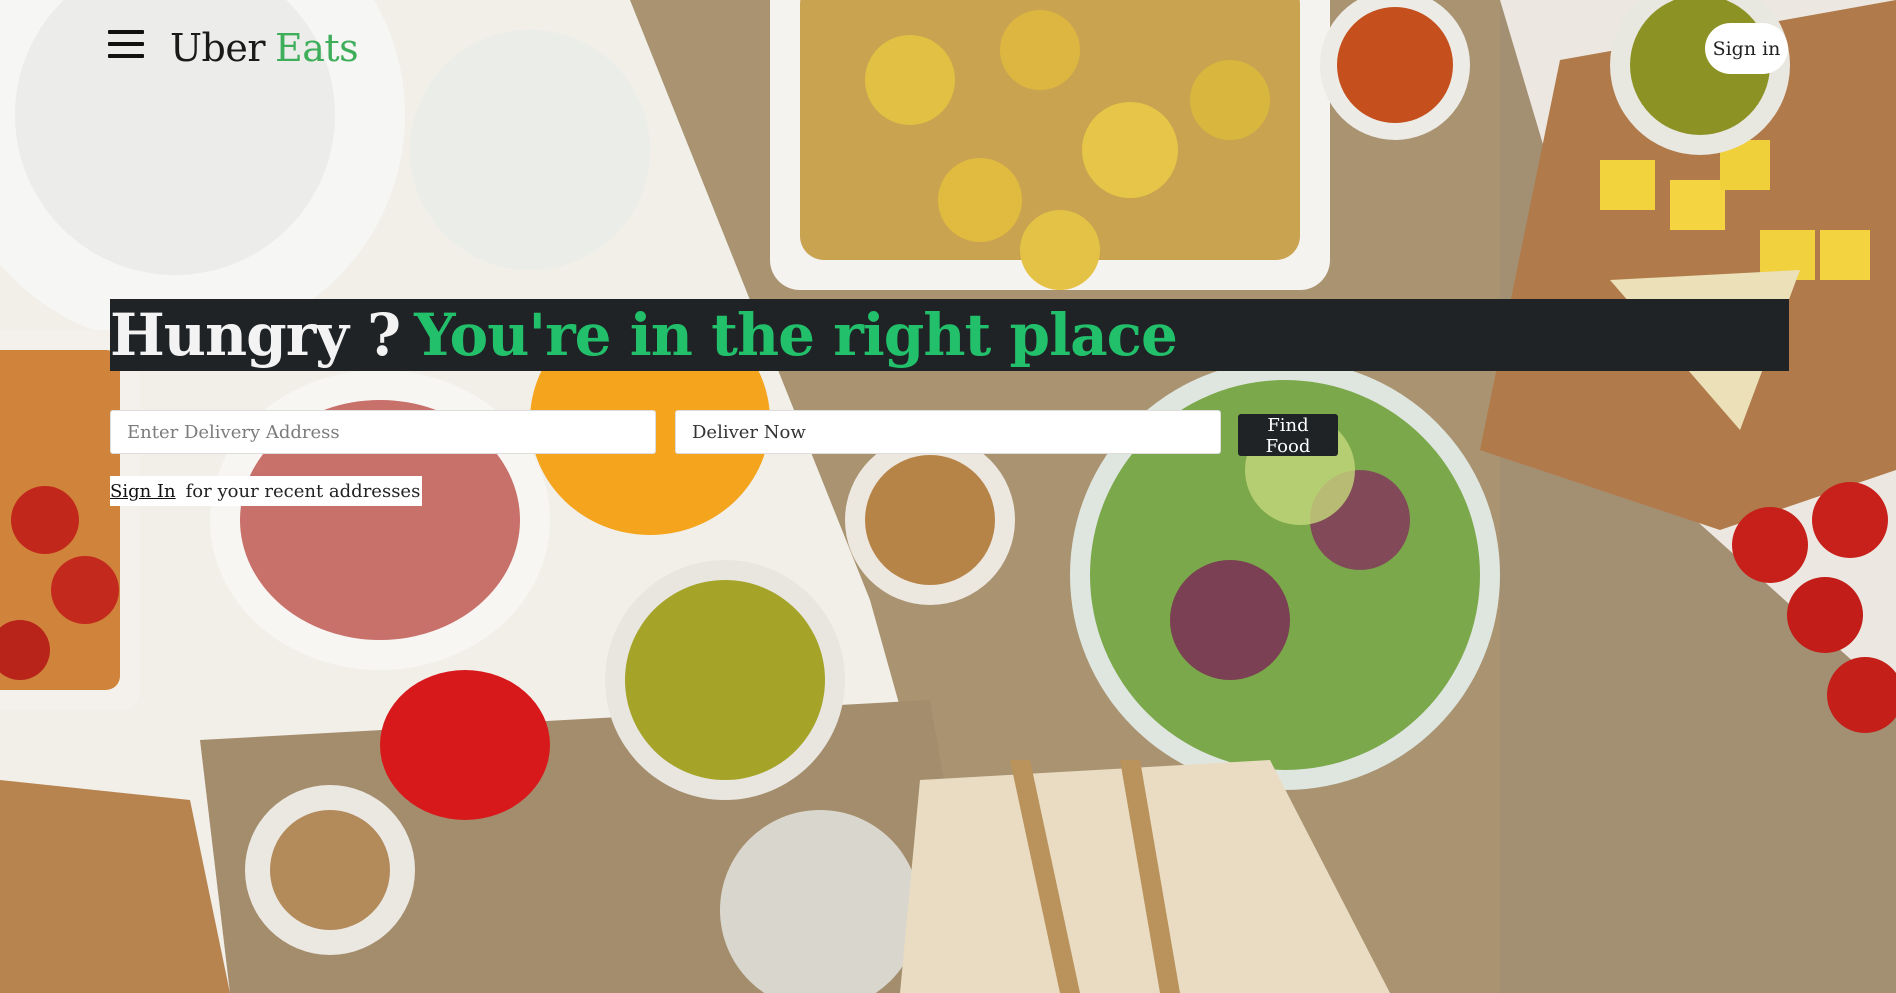 The image size is (1896, 993). Describe the element at coordinates (1288, 435) in the screenshot. I see `find-food-button: Find Food` at that location.